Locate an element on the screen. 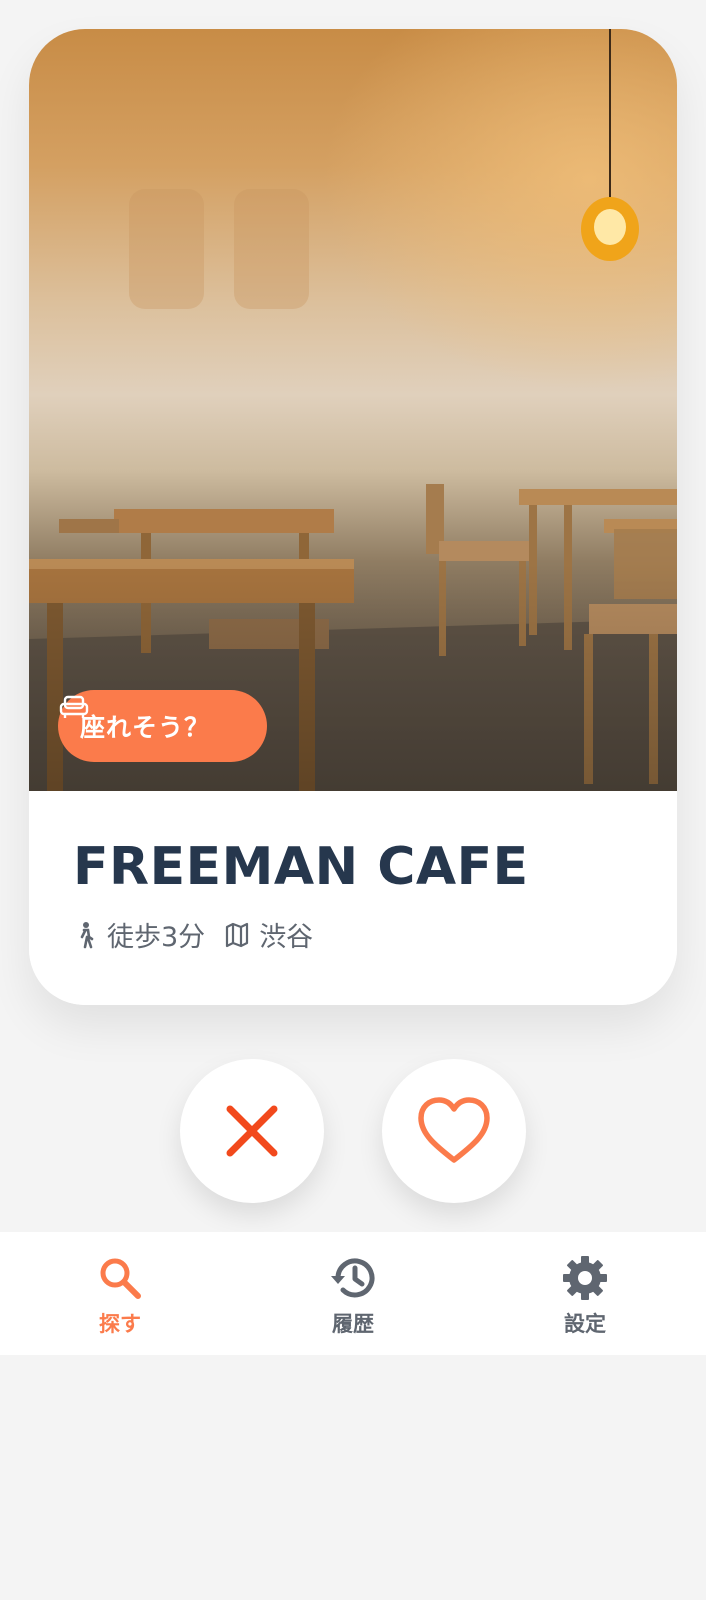 This screenshot has width=706, height=1600. walking-icon is located at coordinates (87, 934).